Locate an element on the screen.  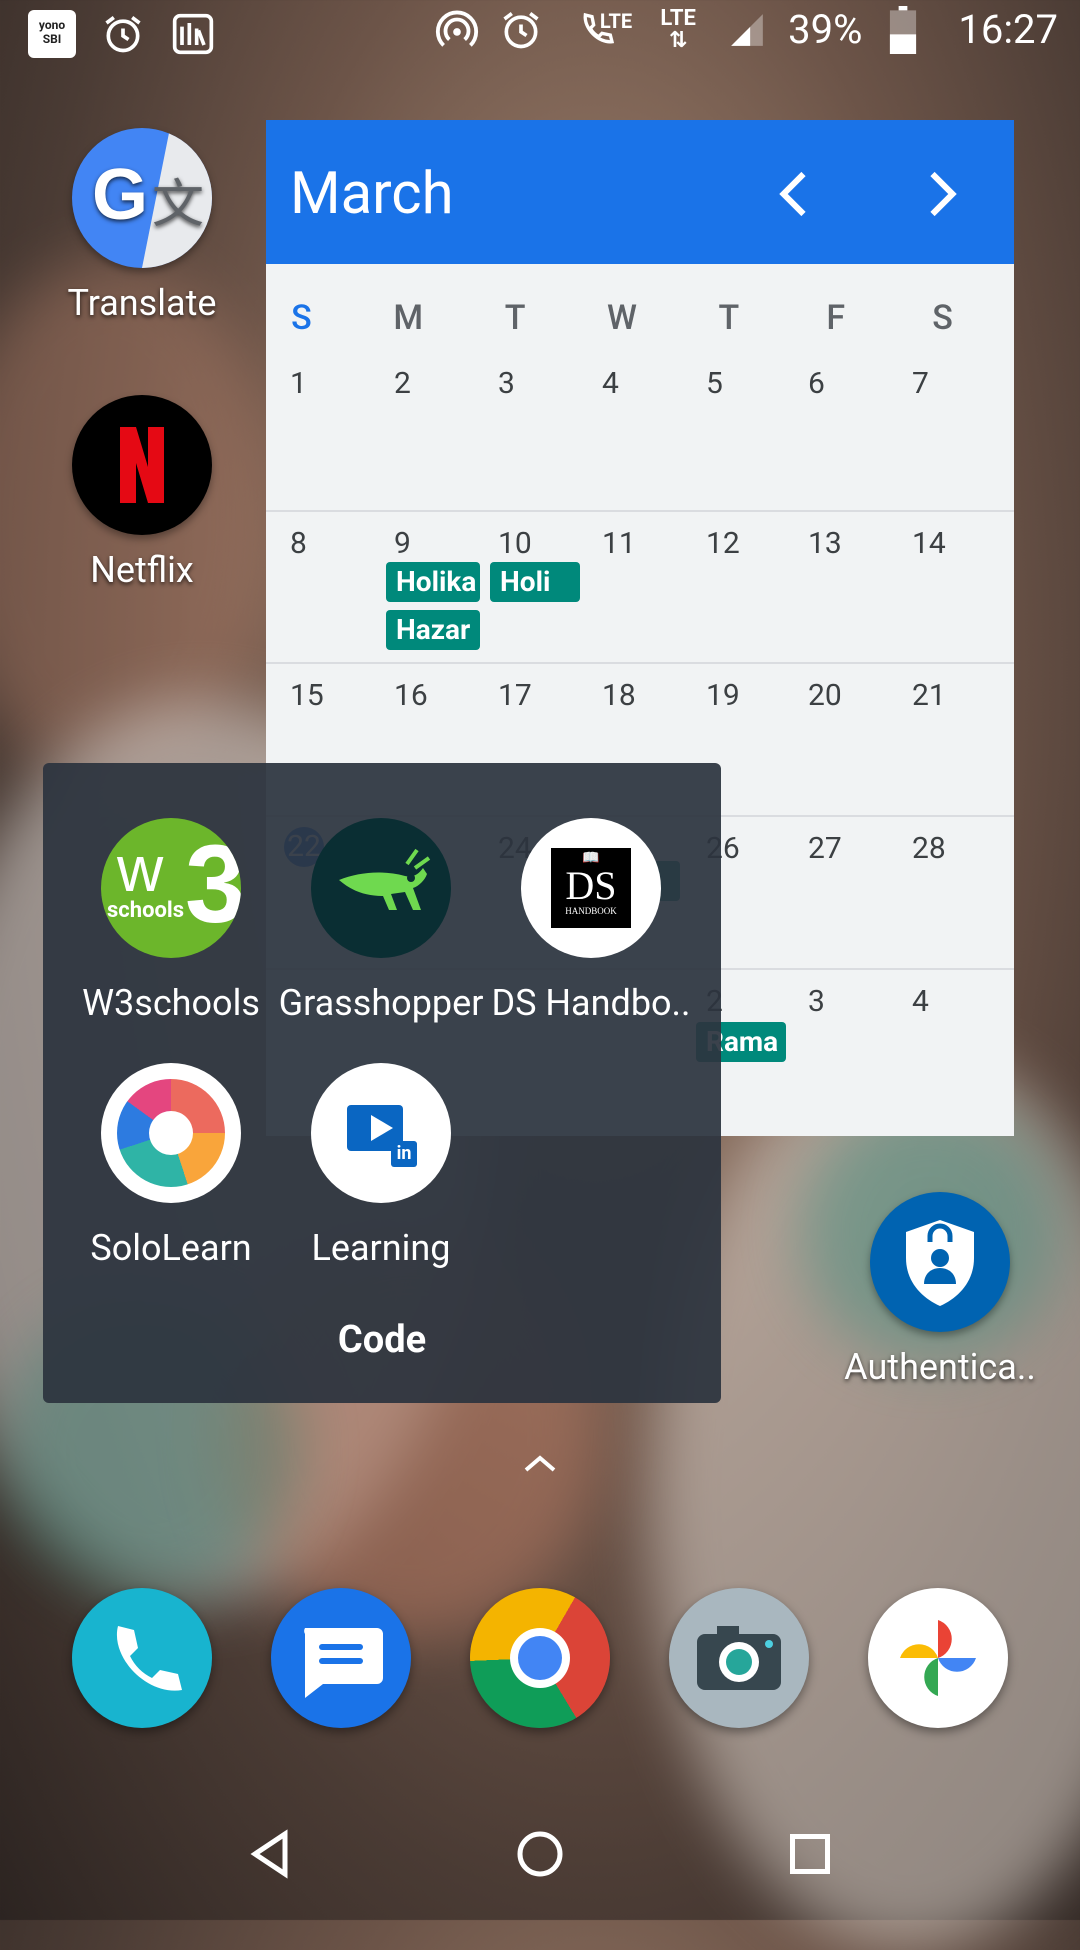
authenticator-app: Authentica.. is located at coordinates (940, 1290).